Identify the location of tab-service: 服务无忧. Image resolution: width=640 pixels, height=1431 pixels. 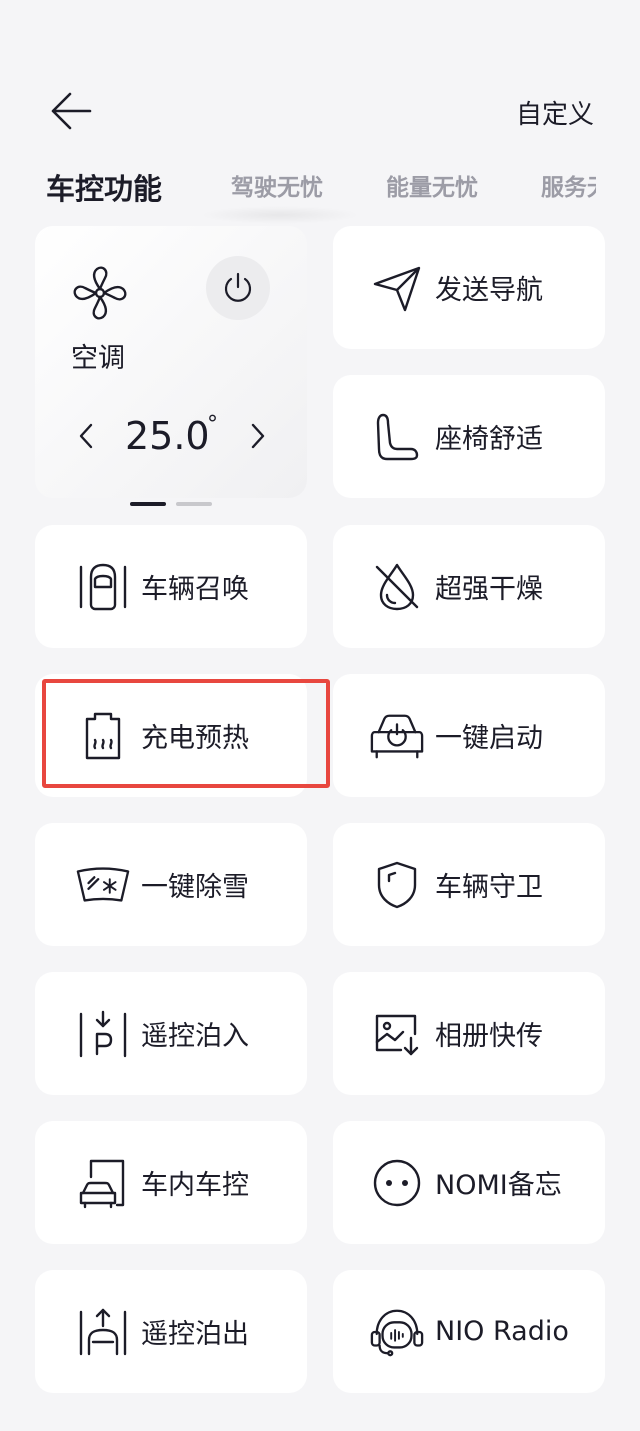
(568, 185).